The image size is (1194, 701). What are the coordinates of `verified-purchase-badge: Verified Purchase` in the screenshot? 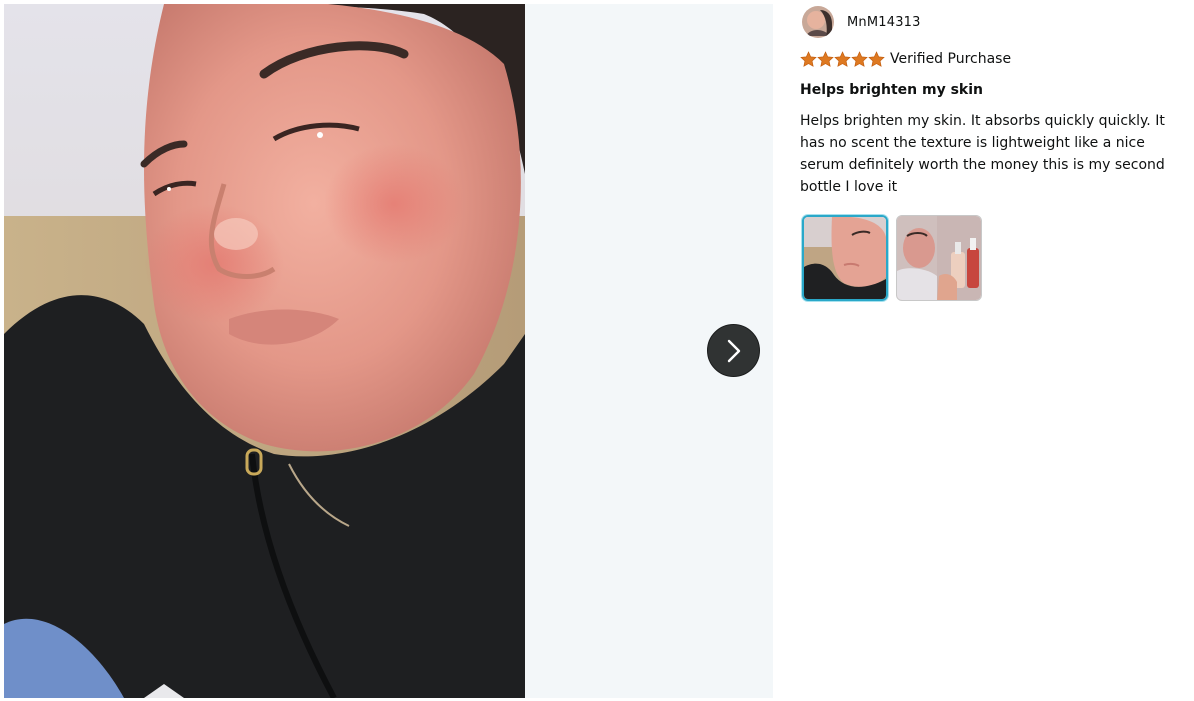 It's located at (951, 59).